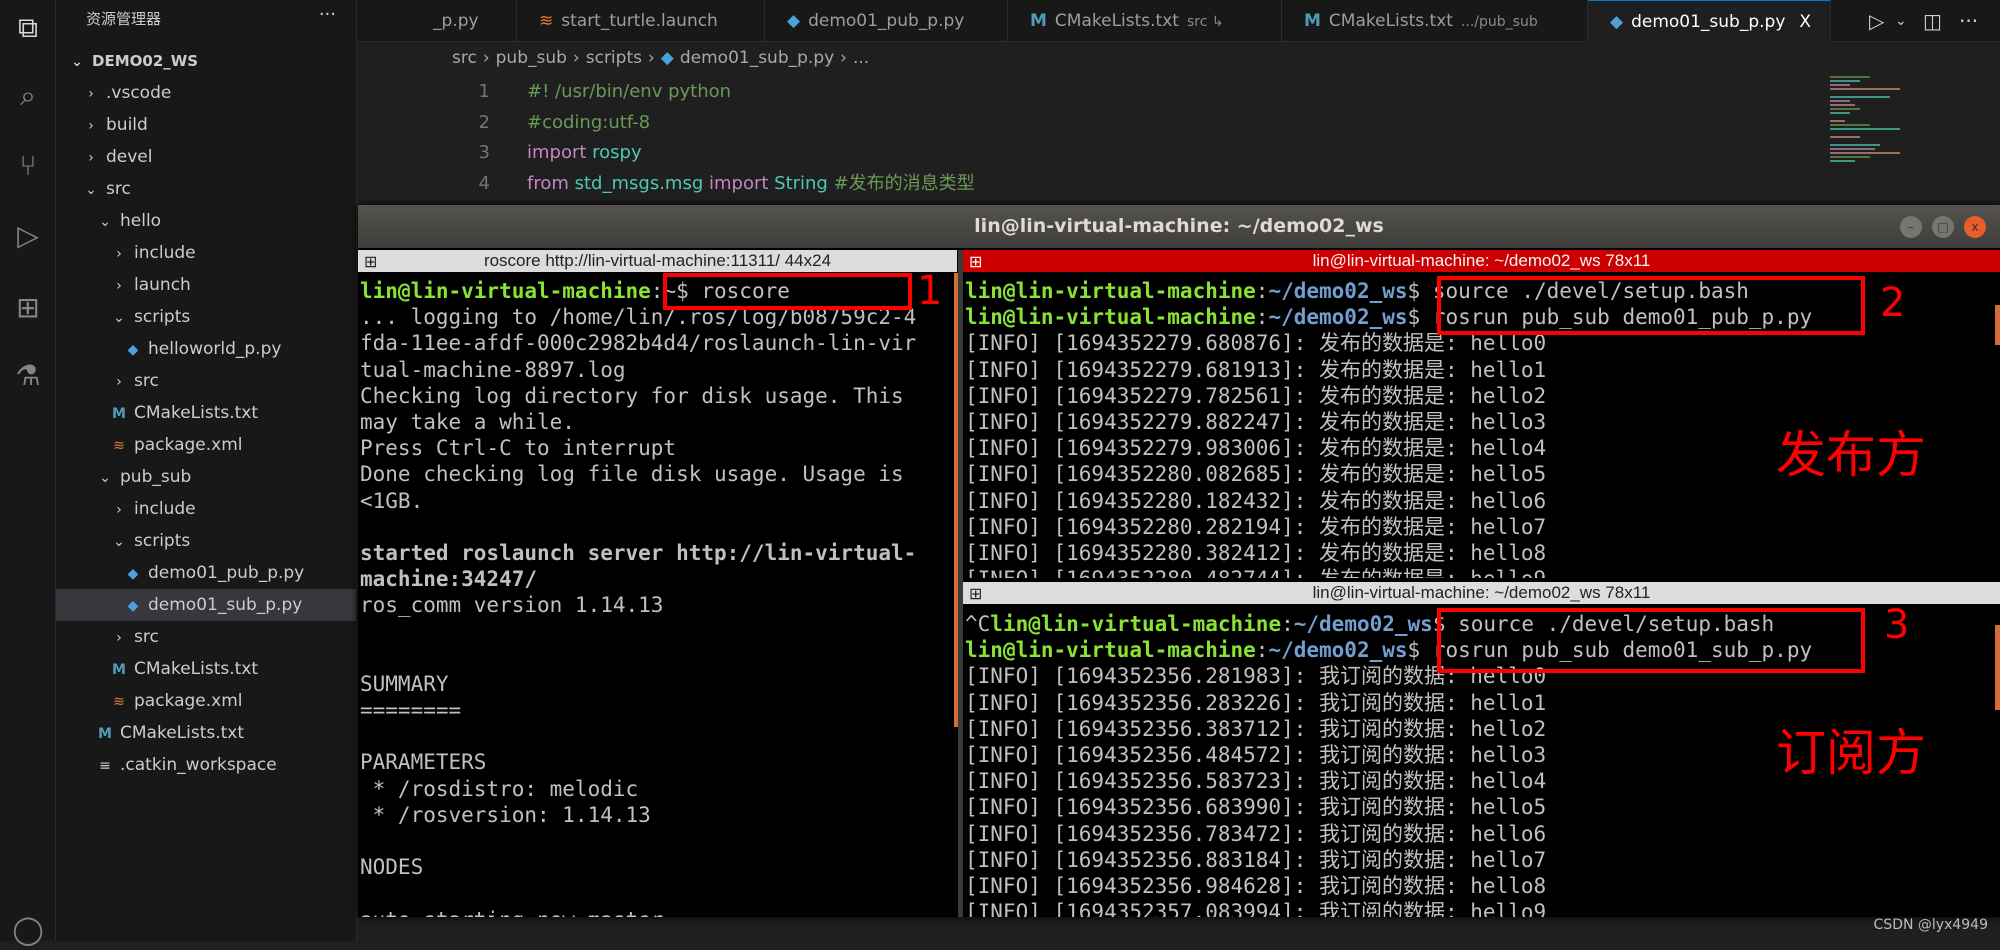 This screenshot has width=2000, height=950. Describe the element at coordinates (484, 153) in the screenshot. I see `line-number: 3` at that location.